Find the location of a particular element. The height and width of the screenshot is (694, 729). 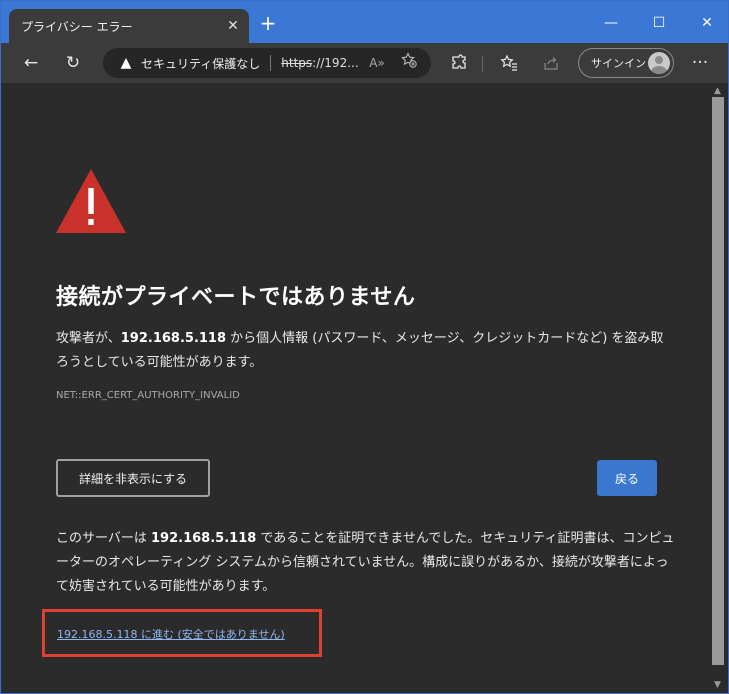

tab-privacy-error: プライバシー エラー ✕ is located at coordinates (129, 26).